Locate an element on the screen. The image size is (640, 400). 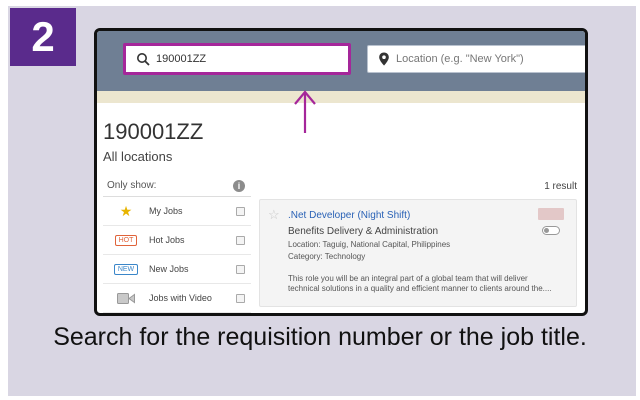
job-category: Category: Technology is located at coordinates (327, 256).